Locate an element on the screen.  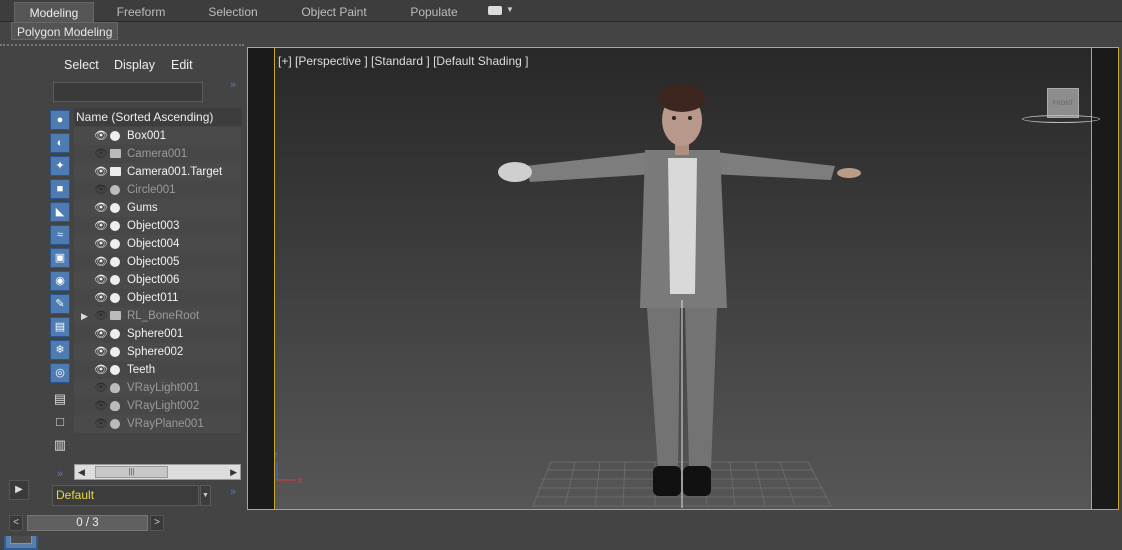
display-none-icon: □ is located at coordinates (60, 423).